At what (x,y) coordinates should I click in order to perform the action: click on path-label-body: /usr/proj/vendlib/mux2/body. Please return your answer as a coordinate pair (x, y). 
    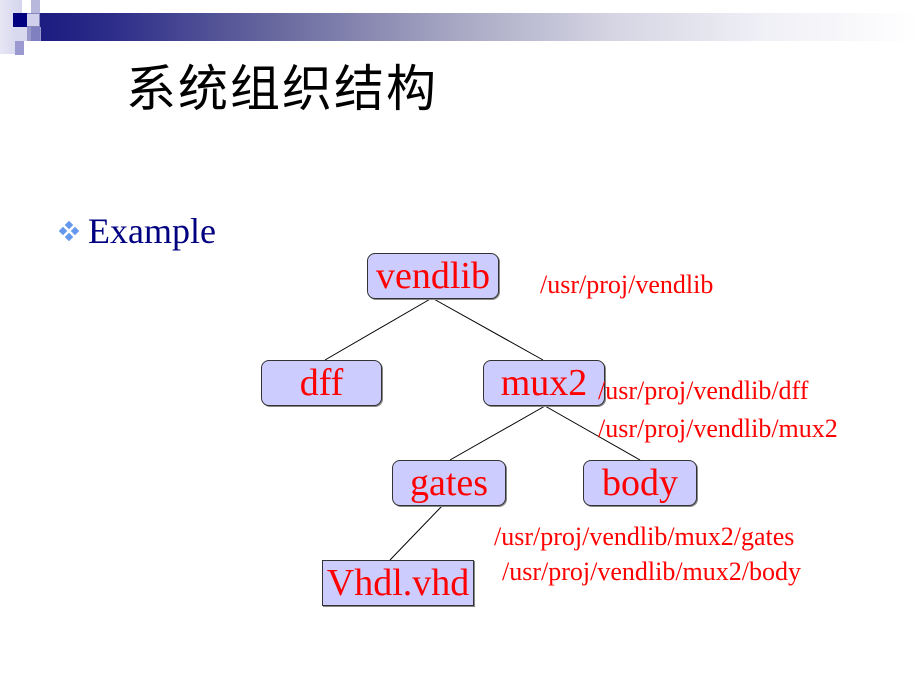
    Looking at the image, I should click on (651, 571).